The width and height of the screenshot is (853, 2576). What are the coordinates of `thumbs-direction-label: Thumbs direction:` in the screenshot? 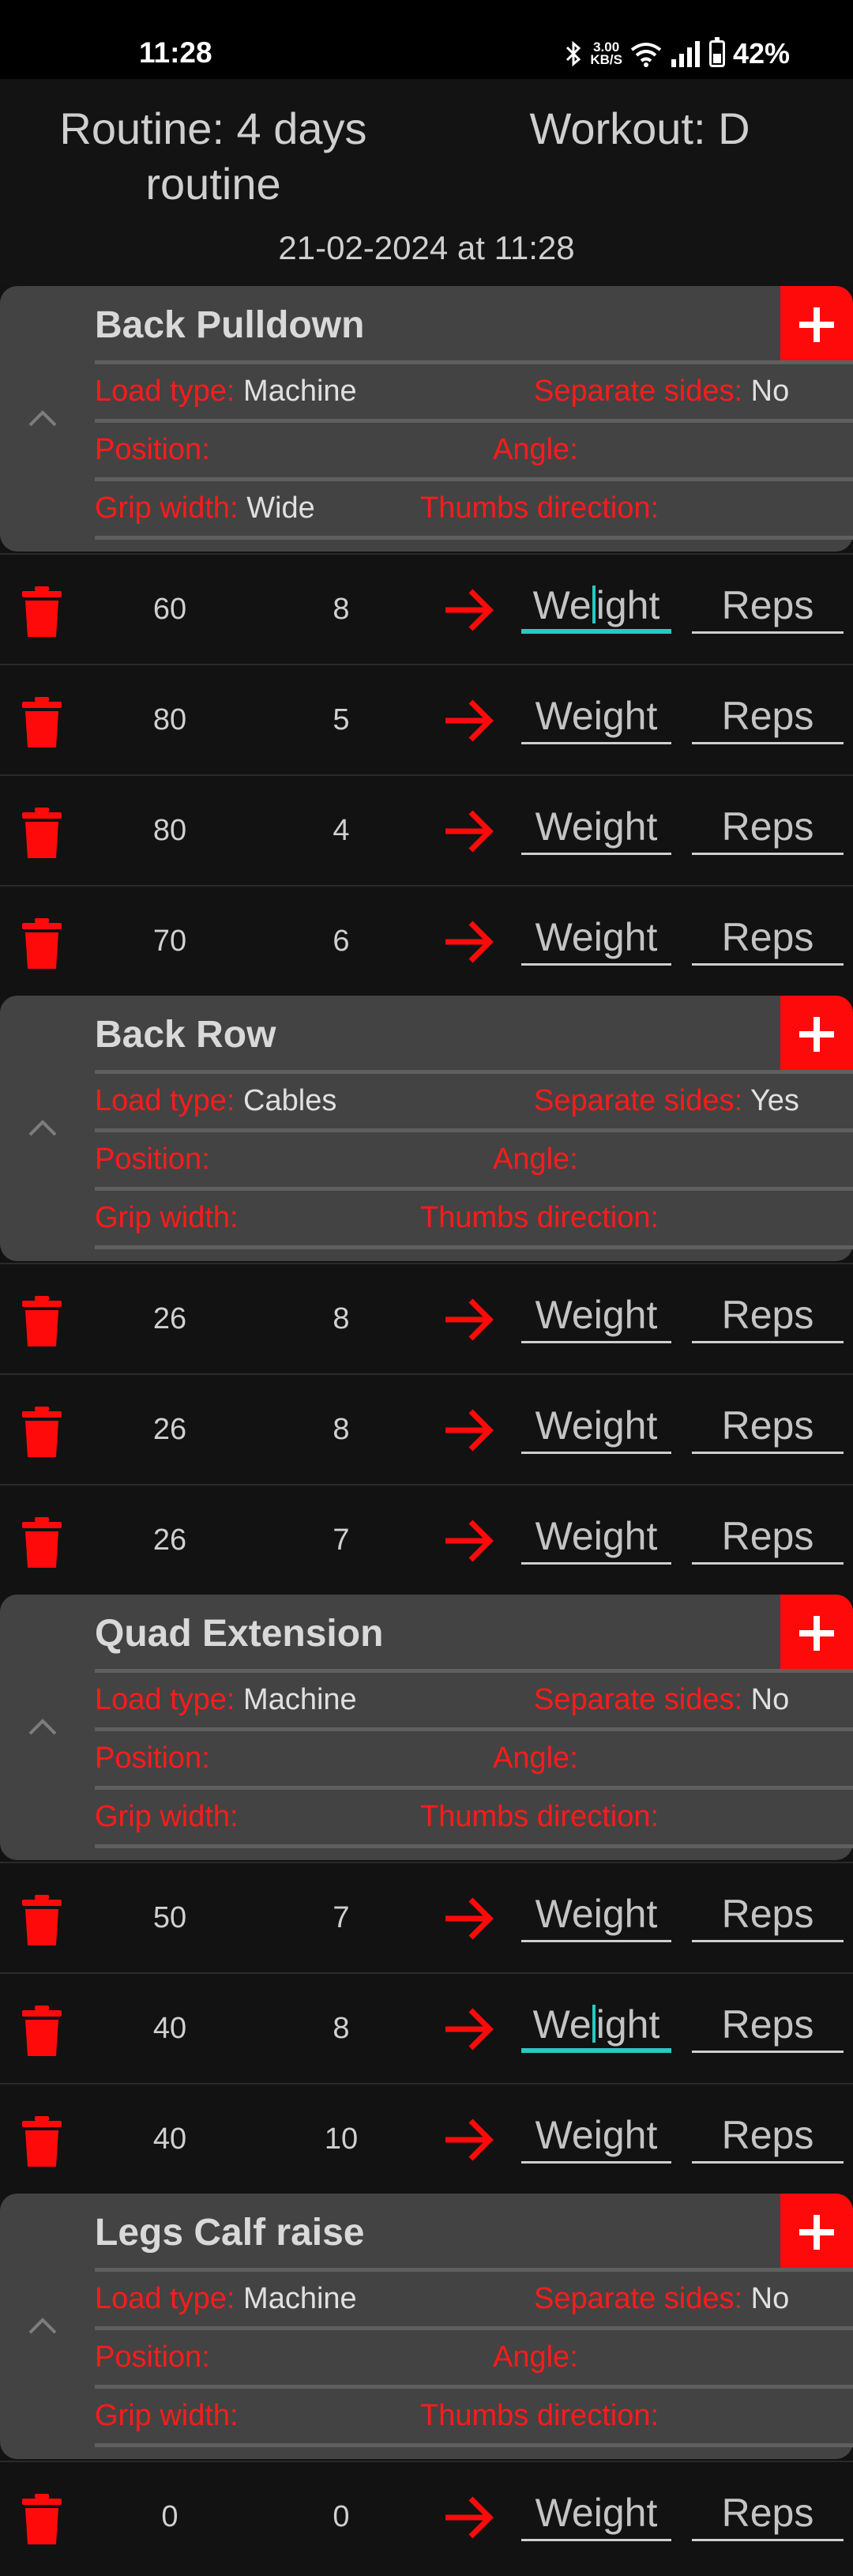 It's located at (539, 1217).